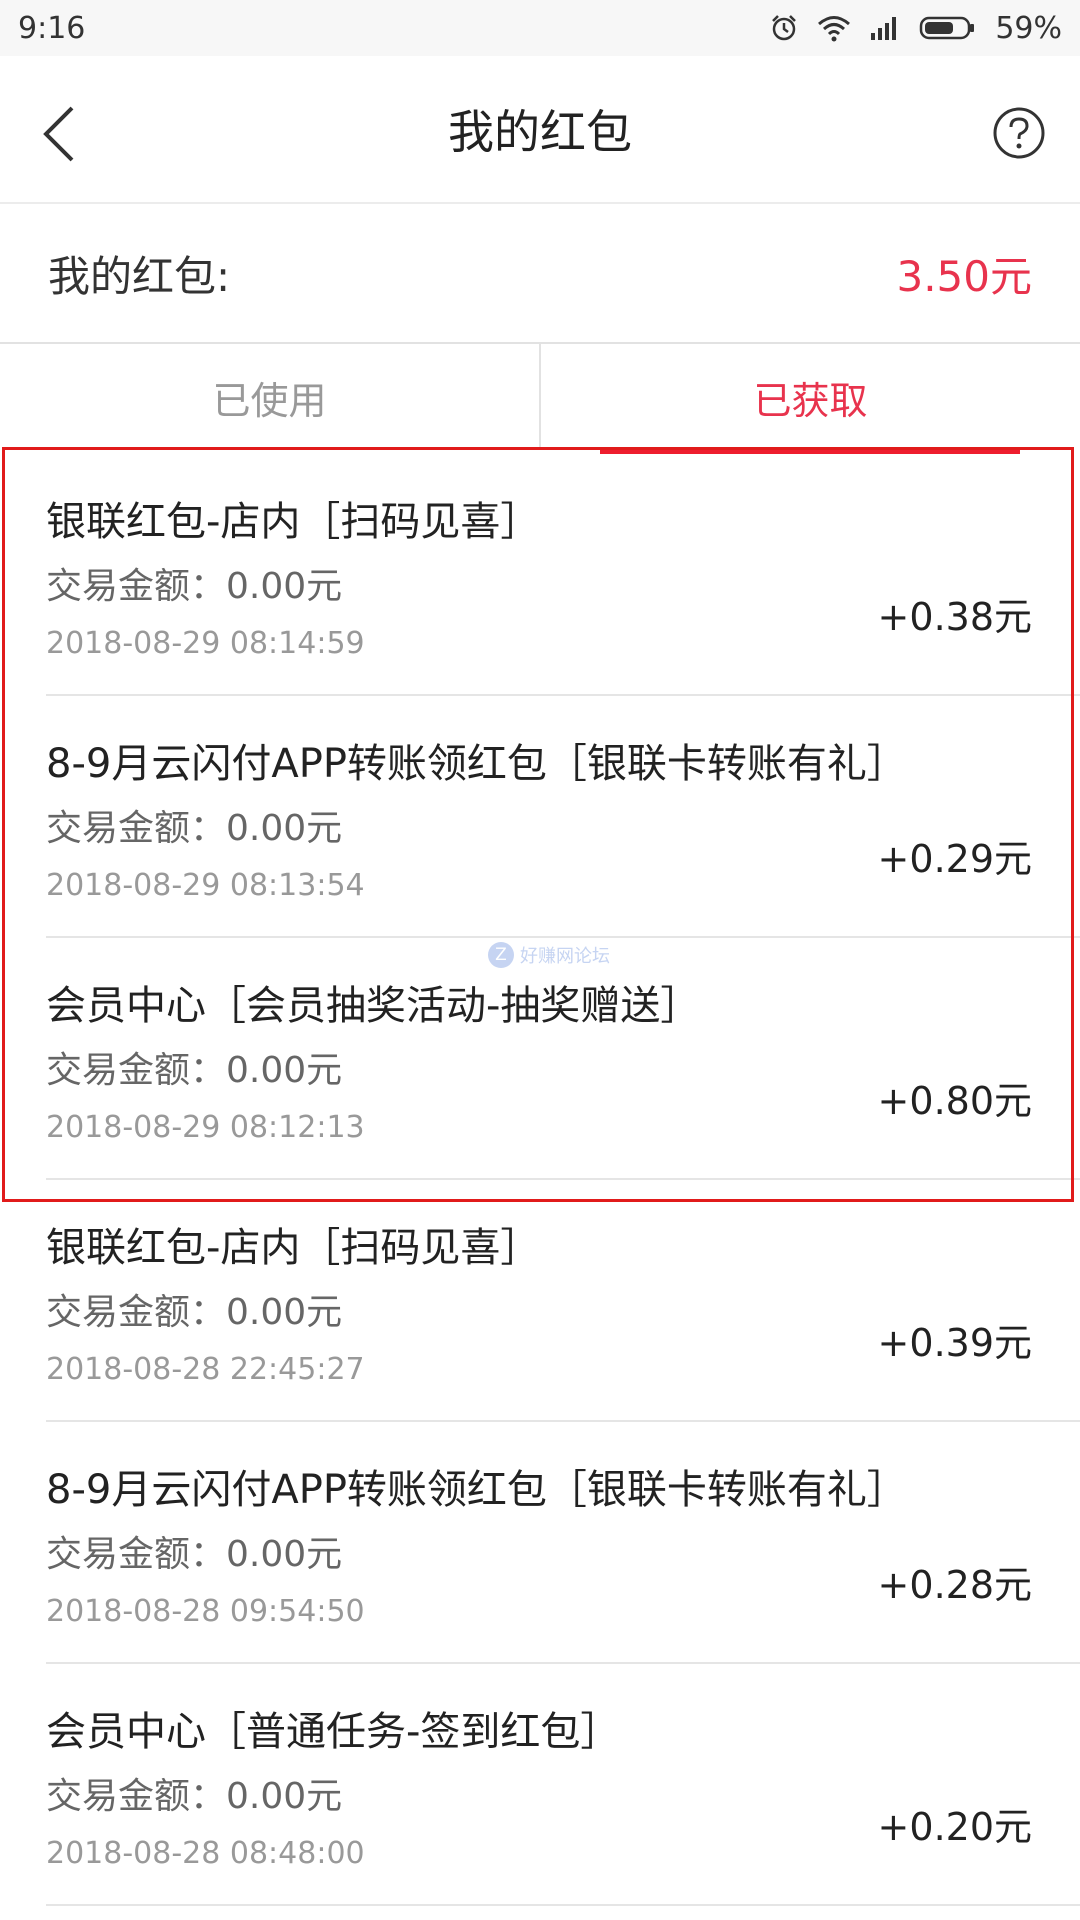  Describe the element at coordinates (809, 397) in the screenshot. I see `tab-obtained: 已获取` at that location.